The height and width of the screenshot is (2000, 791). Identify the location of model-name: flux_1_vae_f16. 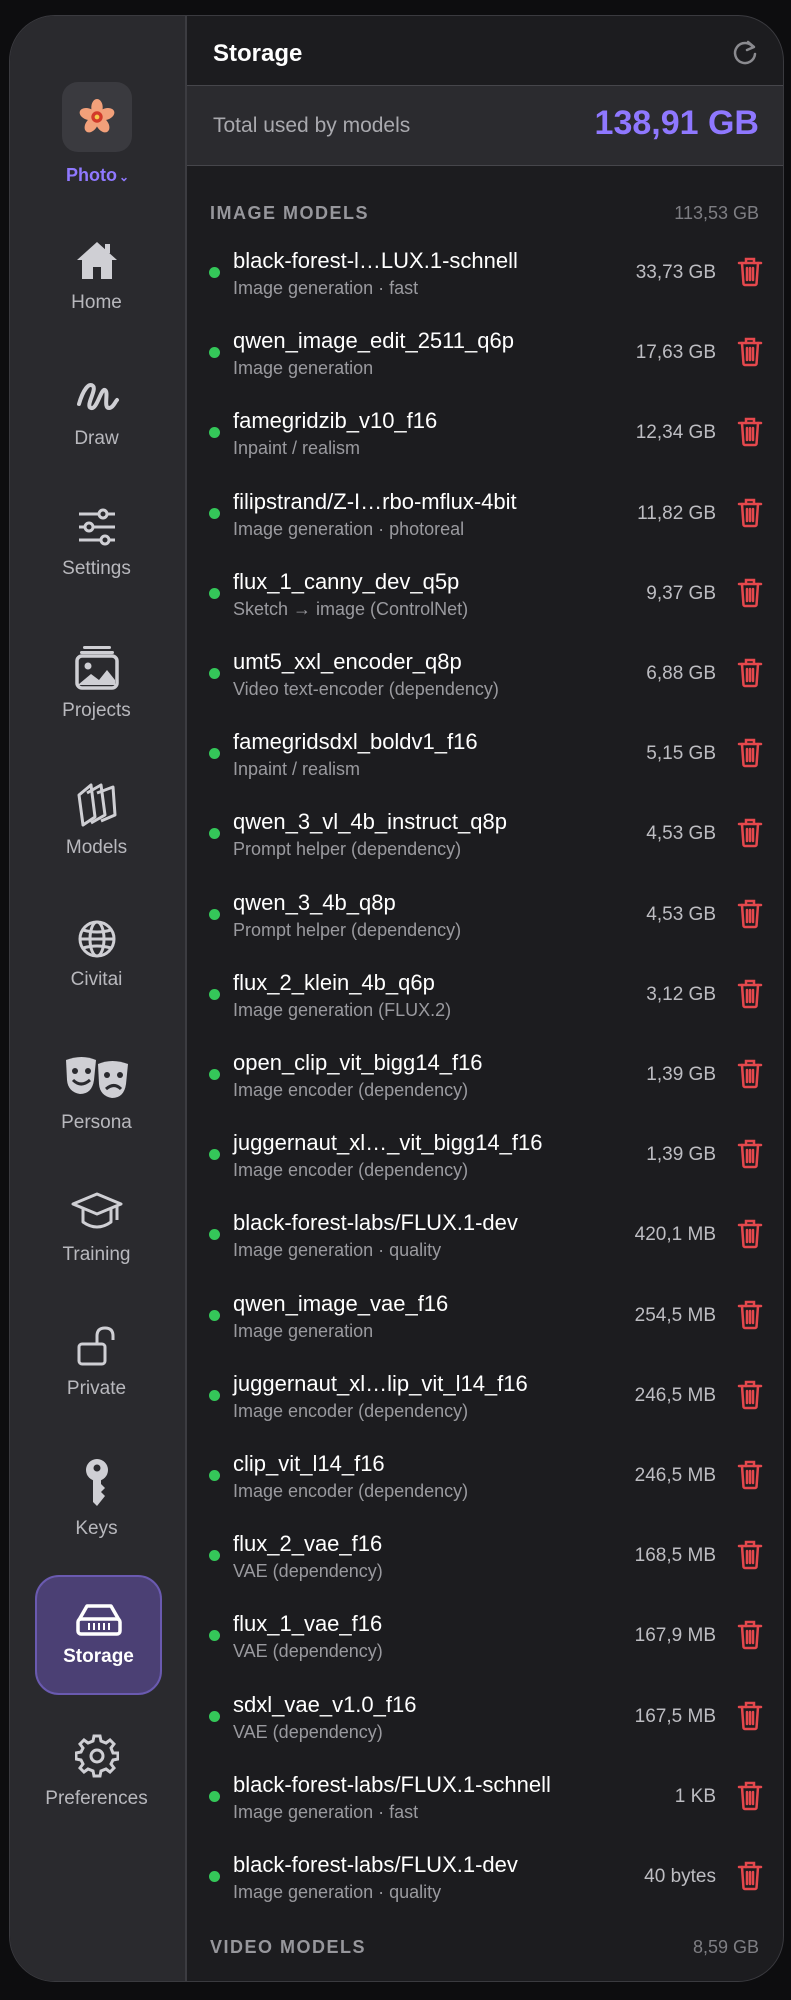
(308, 1624).